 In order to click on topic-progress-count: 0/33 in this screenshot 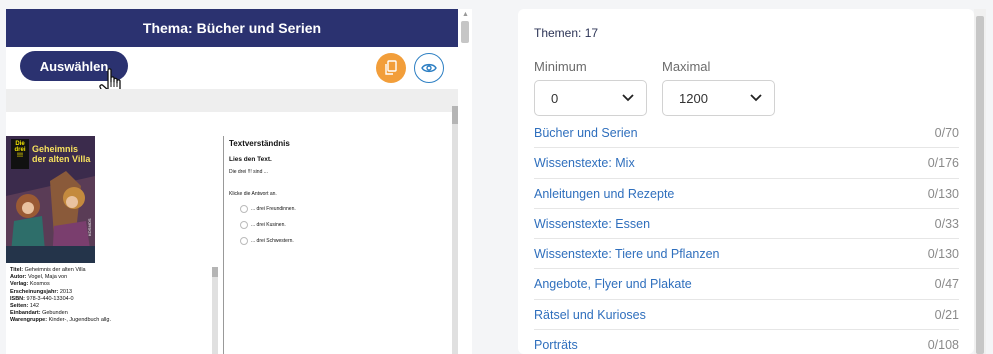, I will do `click(946, 223)`.